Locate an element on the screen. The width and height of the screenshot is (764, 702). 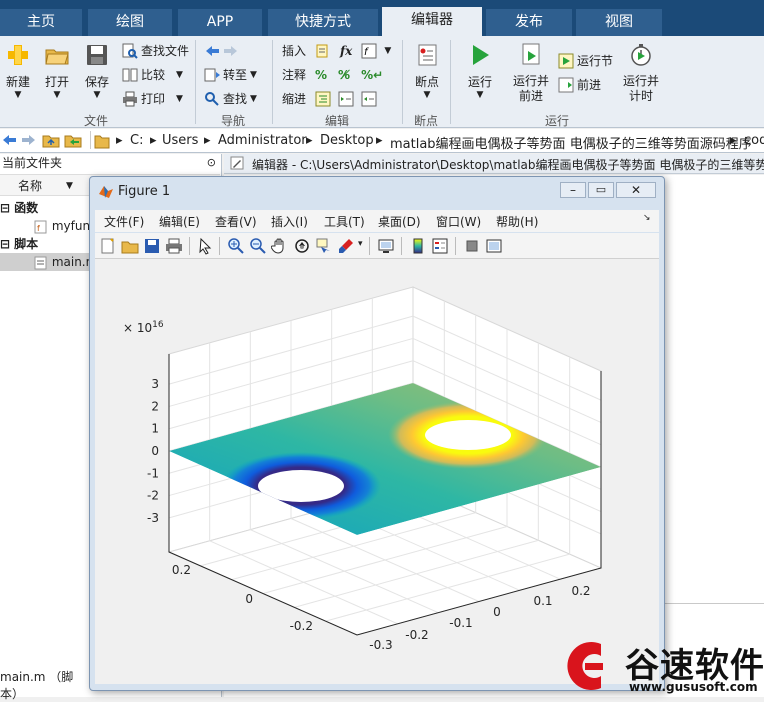
watermark: 谷速软件 www.gususoft.com is located at coordinates (663, 666).